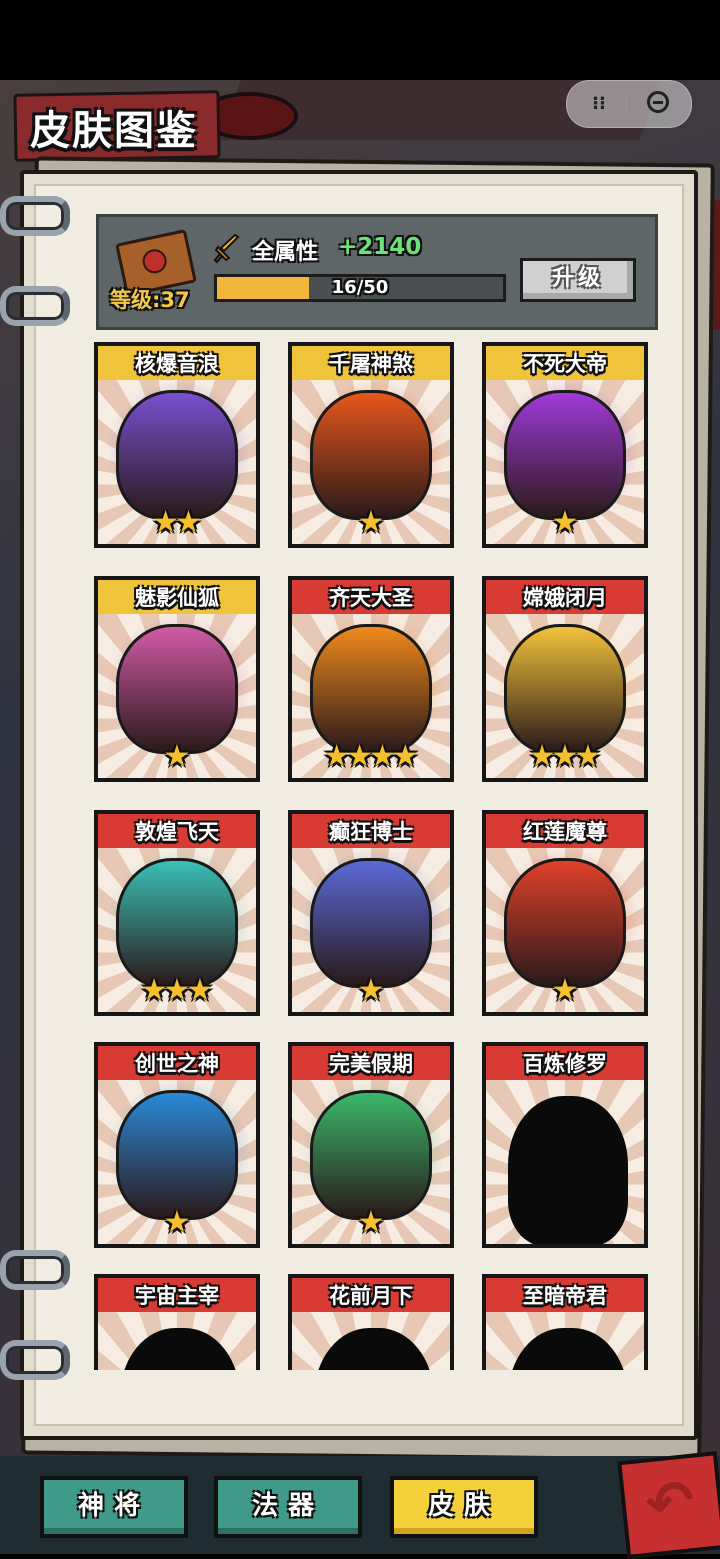 This screenshot has width=720, height=1559. I want to click on skin-name: 魅影仙狐, so click(177, 598).